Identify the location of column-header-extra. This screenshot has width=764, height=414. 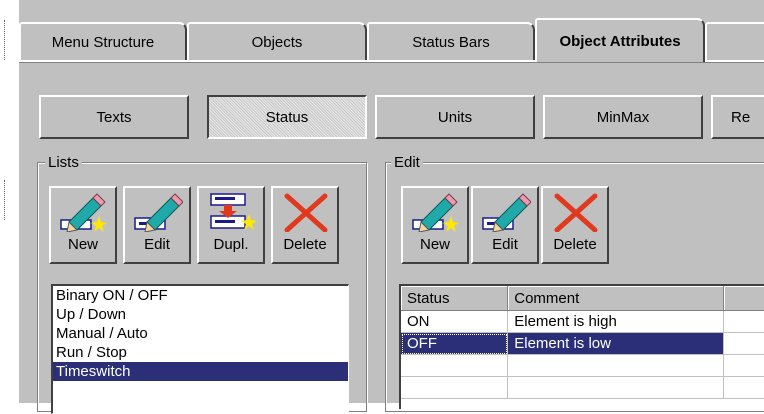
(744, 298).